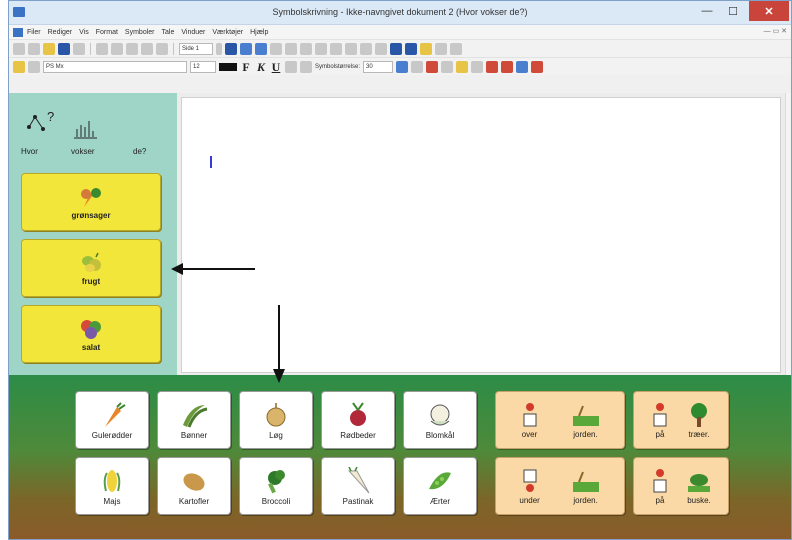  What do you see at coordinates (19, 66) in the screenshot?
I see `pencil-icon` at bounding box center [19, 66].